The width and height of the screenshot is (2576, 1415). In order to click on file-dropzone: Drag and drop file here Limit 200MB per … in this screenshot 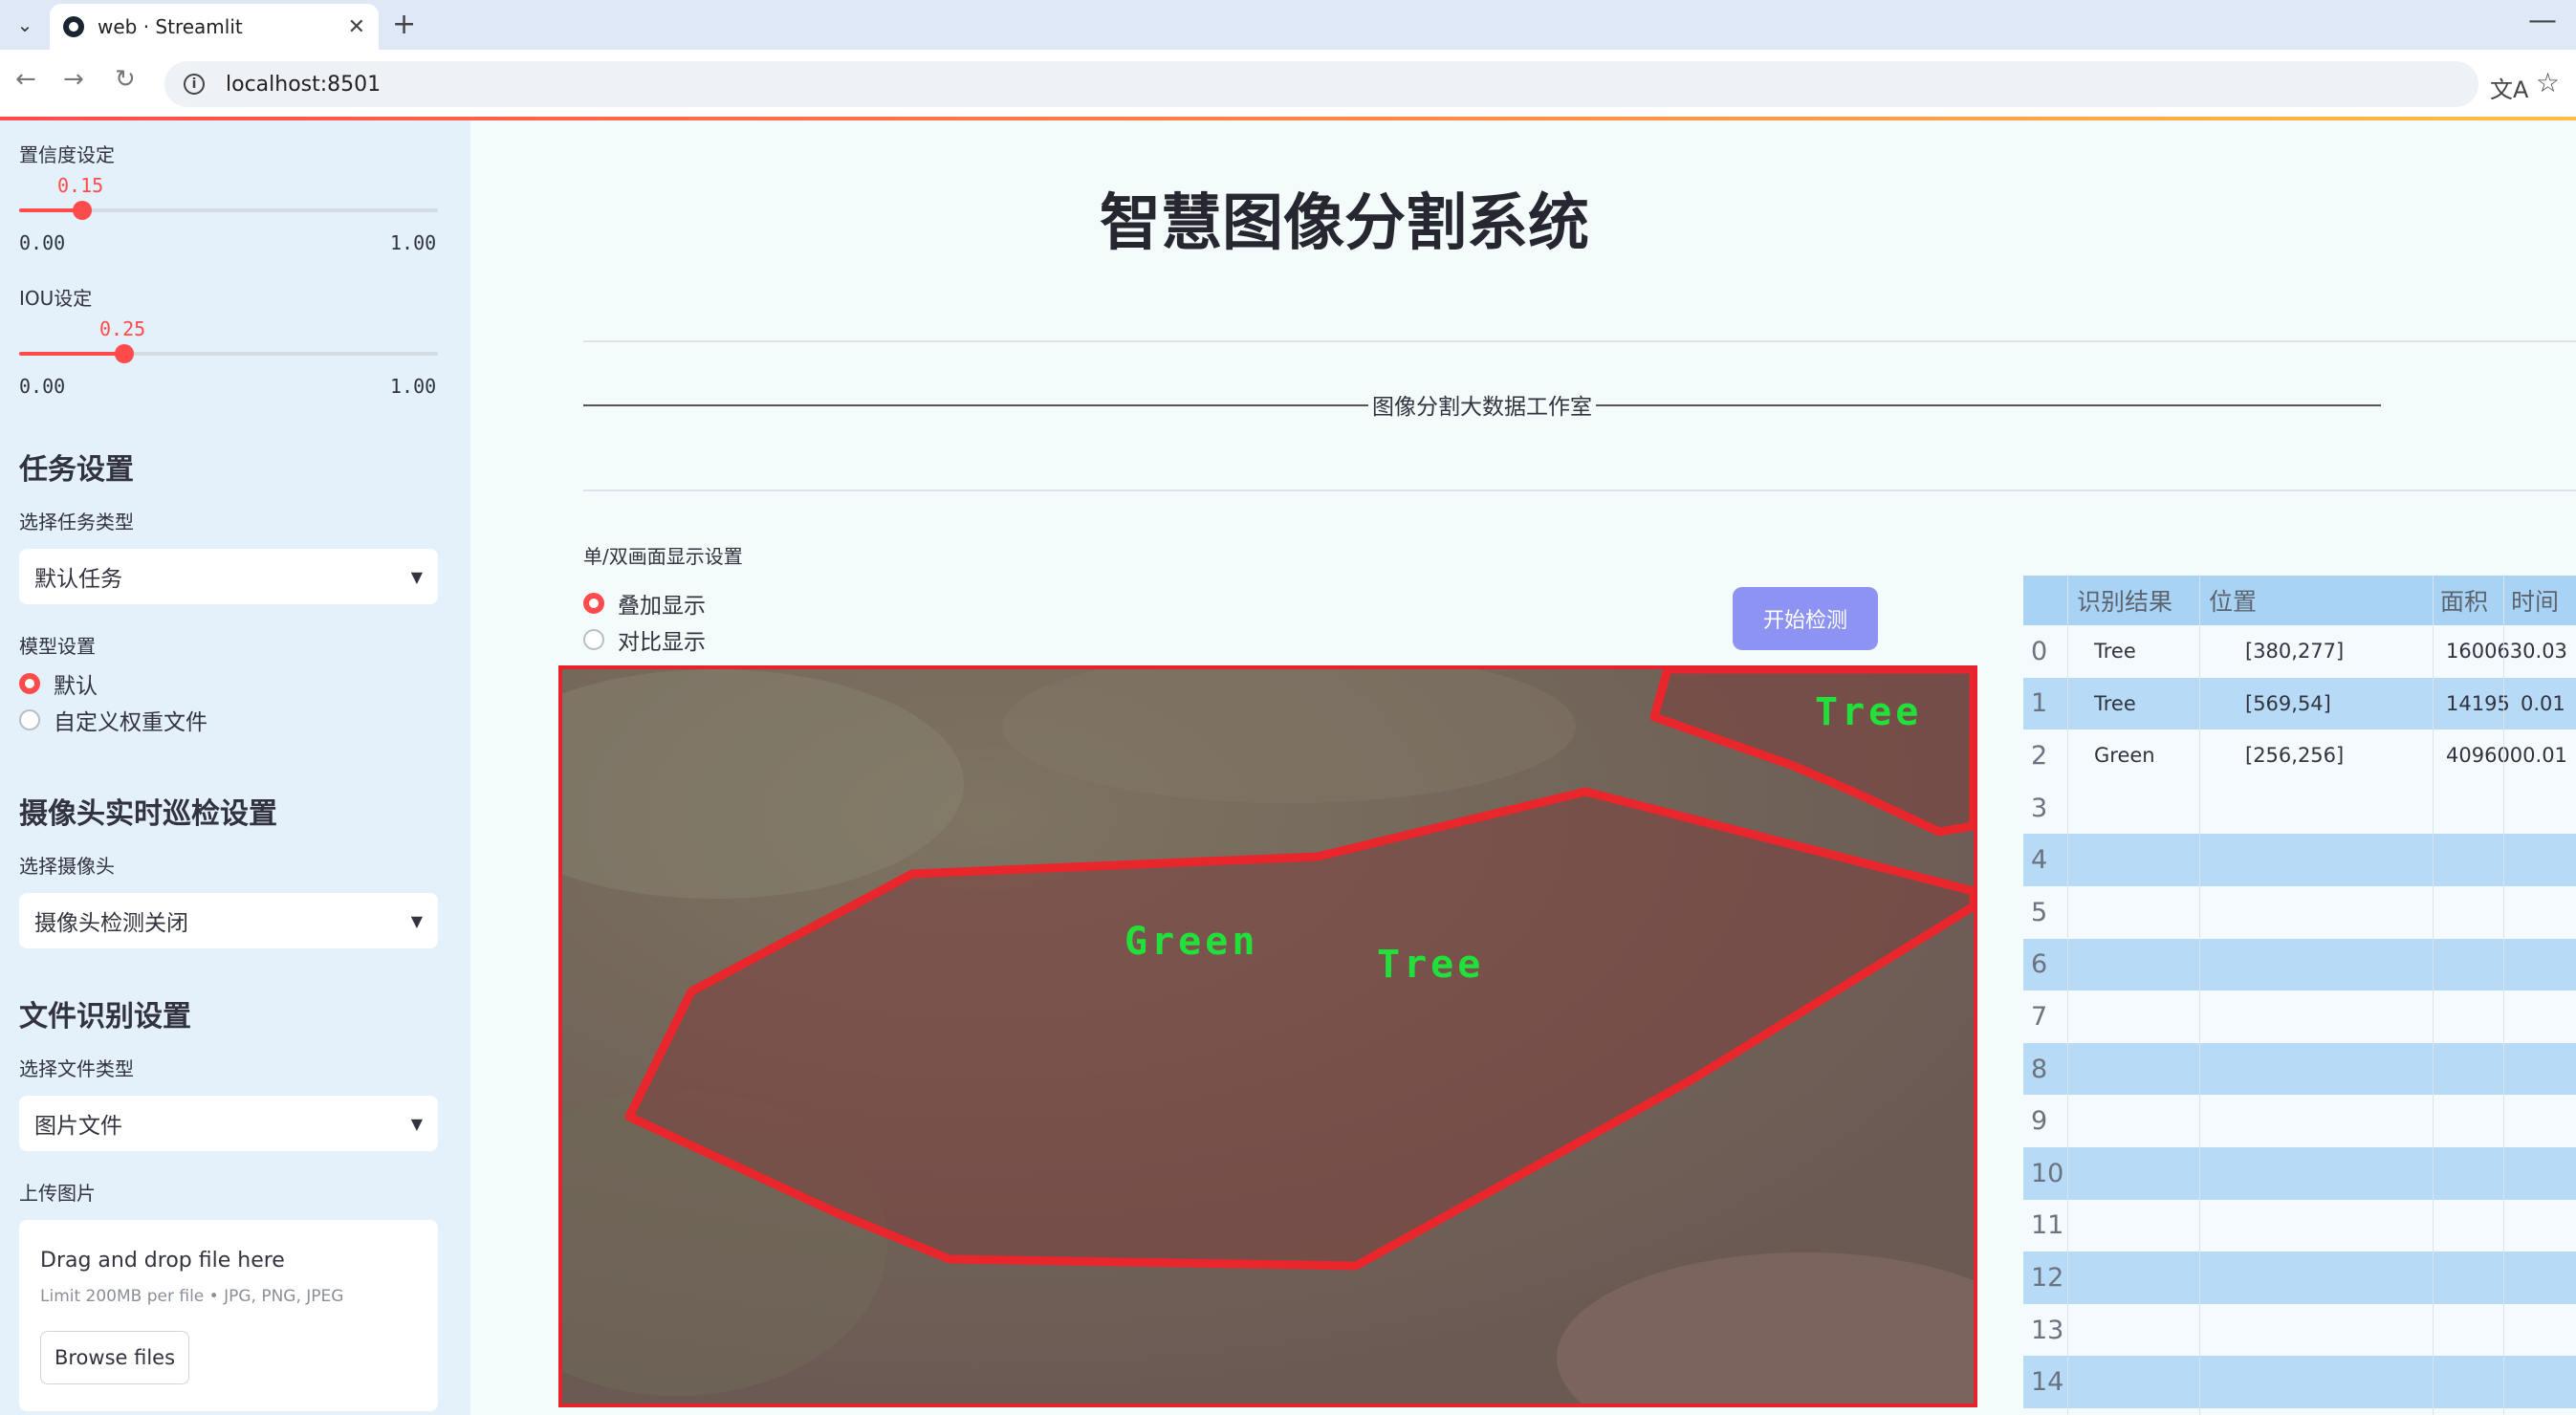, I will do `click(228, 1316)`.